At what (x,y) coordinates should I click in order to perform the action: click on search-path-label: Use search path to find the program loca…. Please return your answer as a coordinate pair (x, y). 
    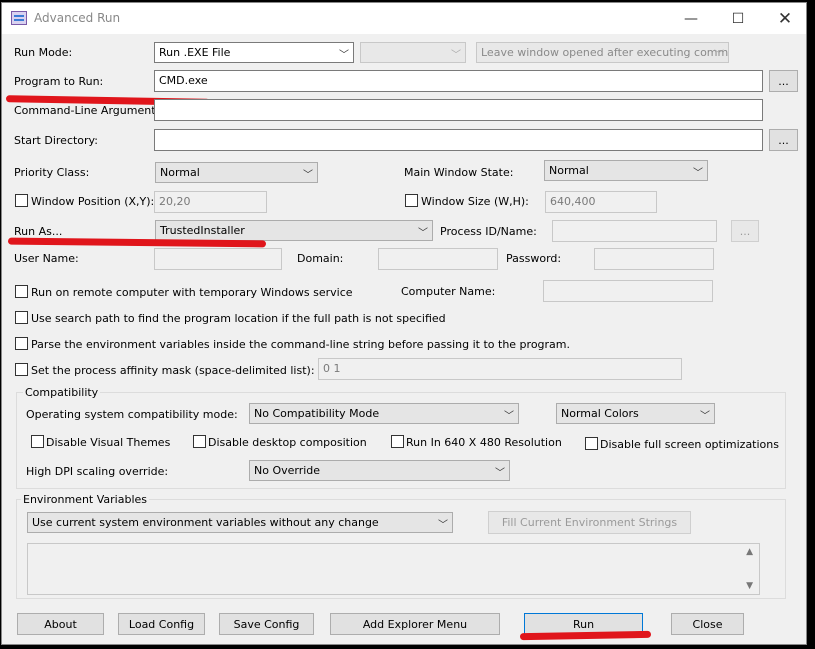
    Looking at the image, I should click on (238, 318).